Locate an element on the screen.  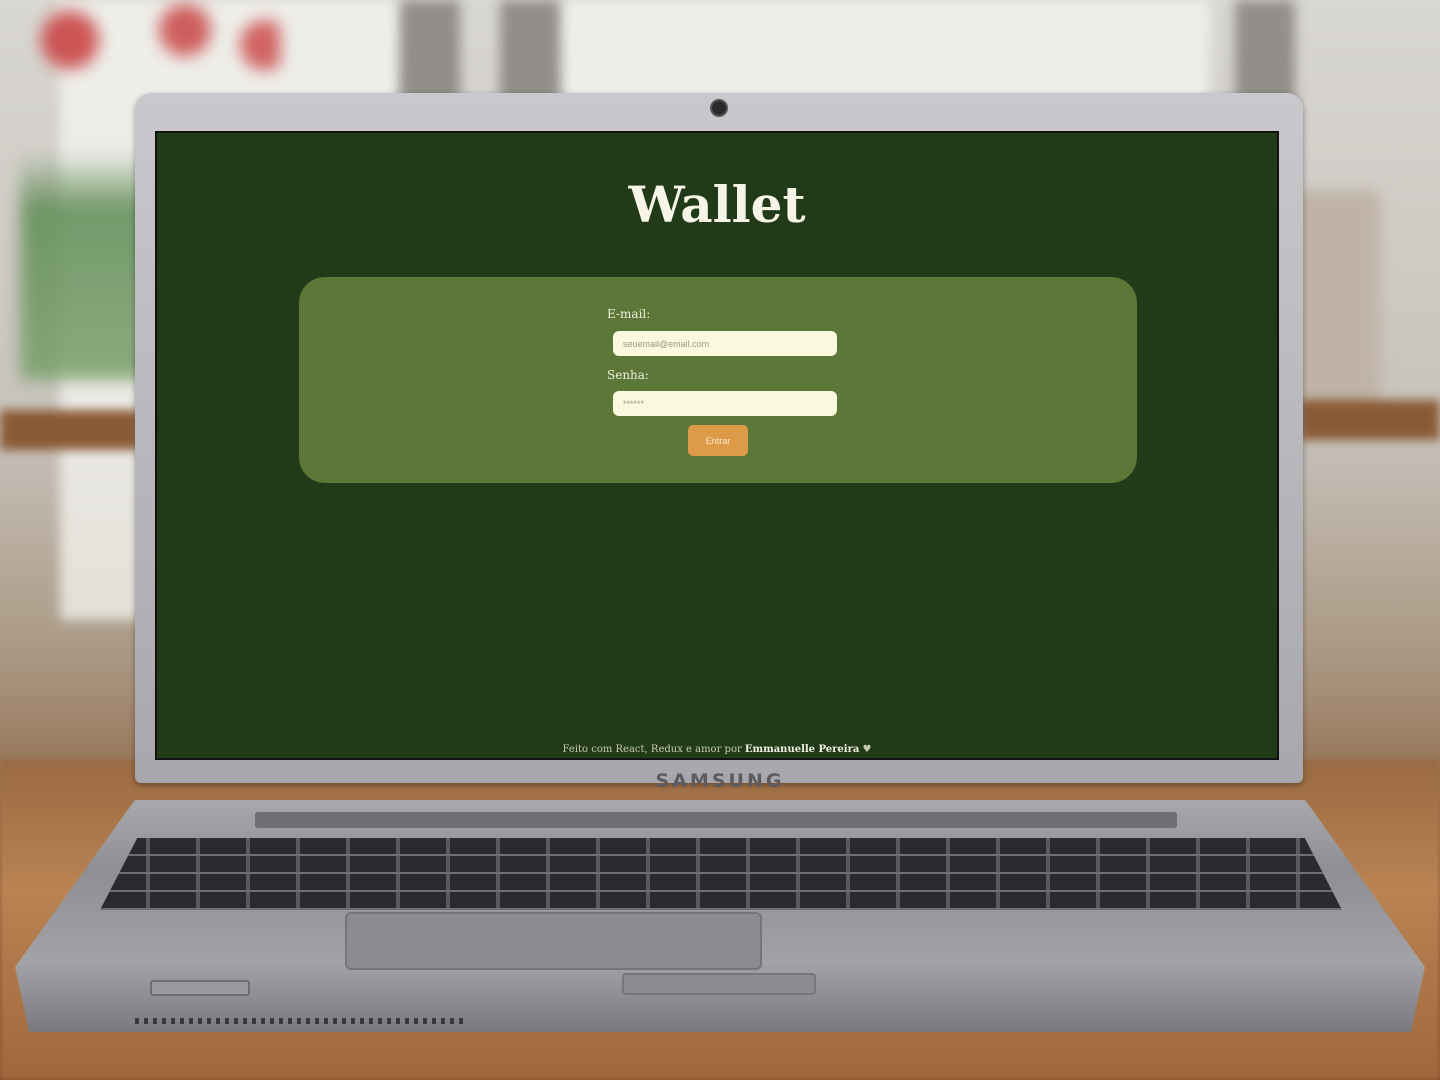
heart-icon: ♥ is located at coordinates (867, 749).